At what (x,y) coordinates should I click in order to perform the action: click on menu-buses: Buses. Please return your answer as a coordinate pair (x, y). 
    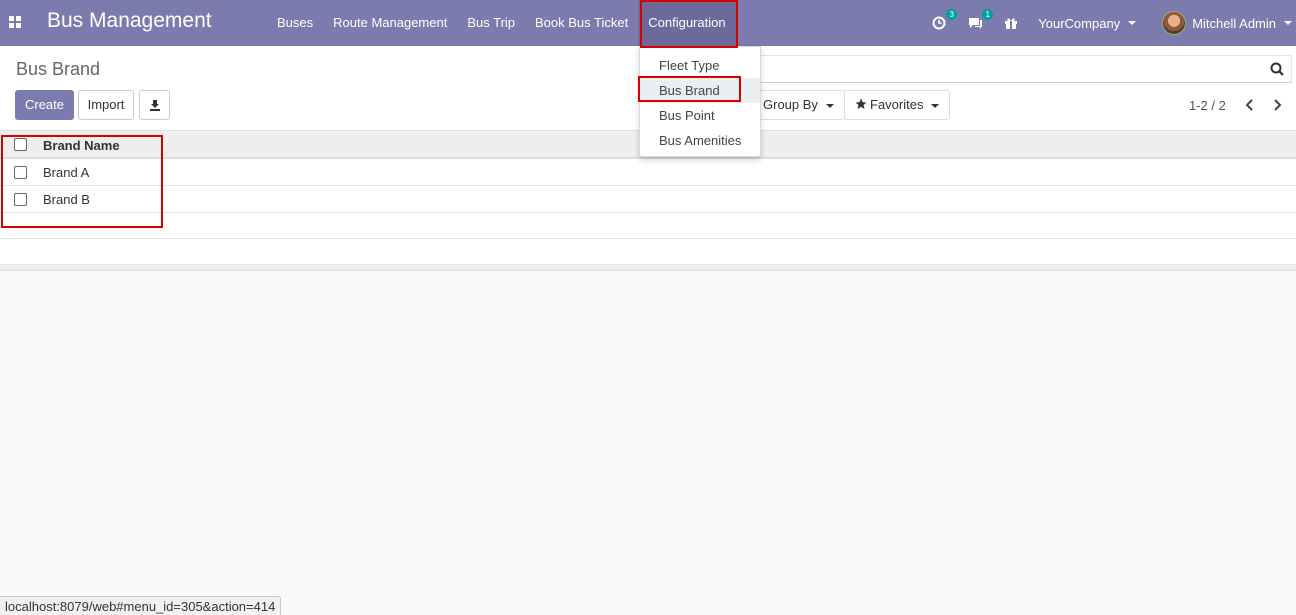
    Looking at the image, I should click on (295, 23).